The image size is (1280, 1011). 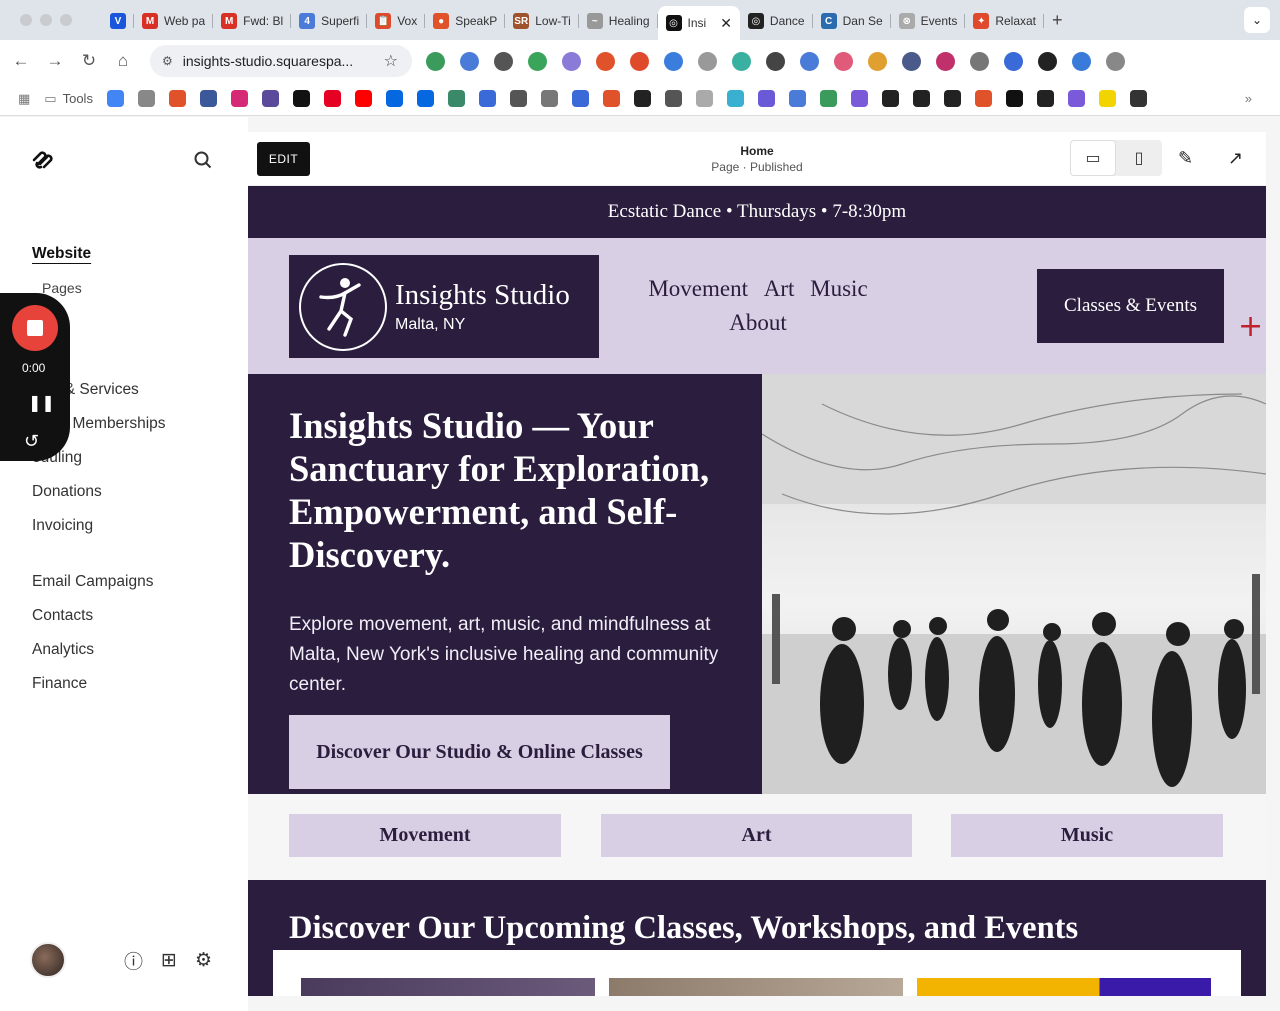 I want to click on bookmark-folder-tools: ▭ Tools, so click(x=68, y=99).